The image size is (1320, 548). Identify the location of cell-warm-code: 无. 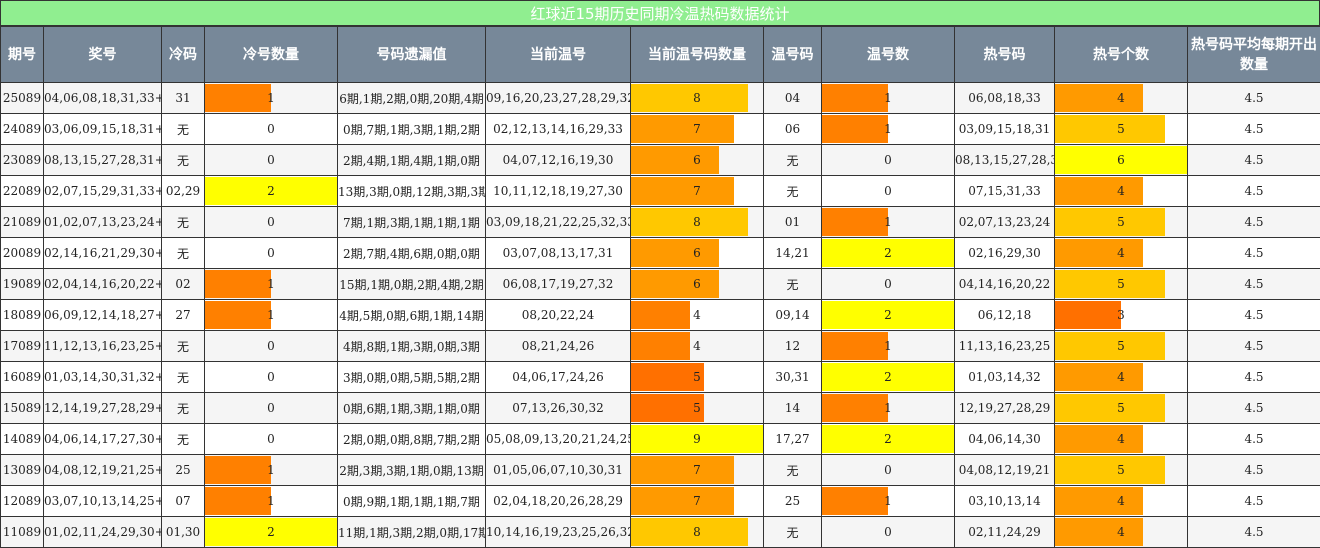
(793, 532).